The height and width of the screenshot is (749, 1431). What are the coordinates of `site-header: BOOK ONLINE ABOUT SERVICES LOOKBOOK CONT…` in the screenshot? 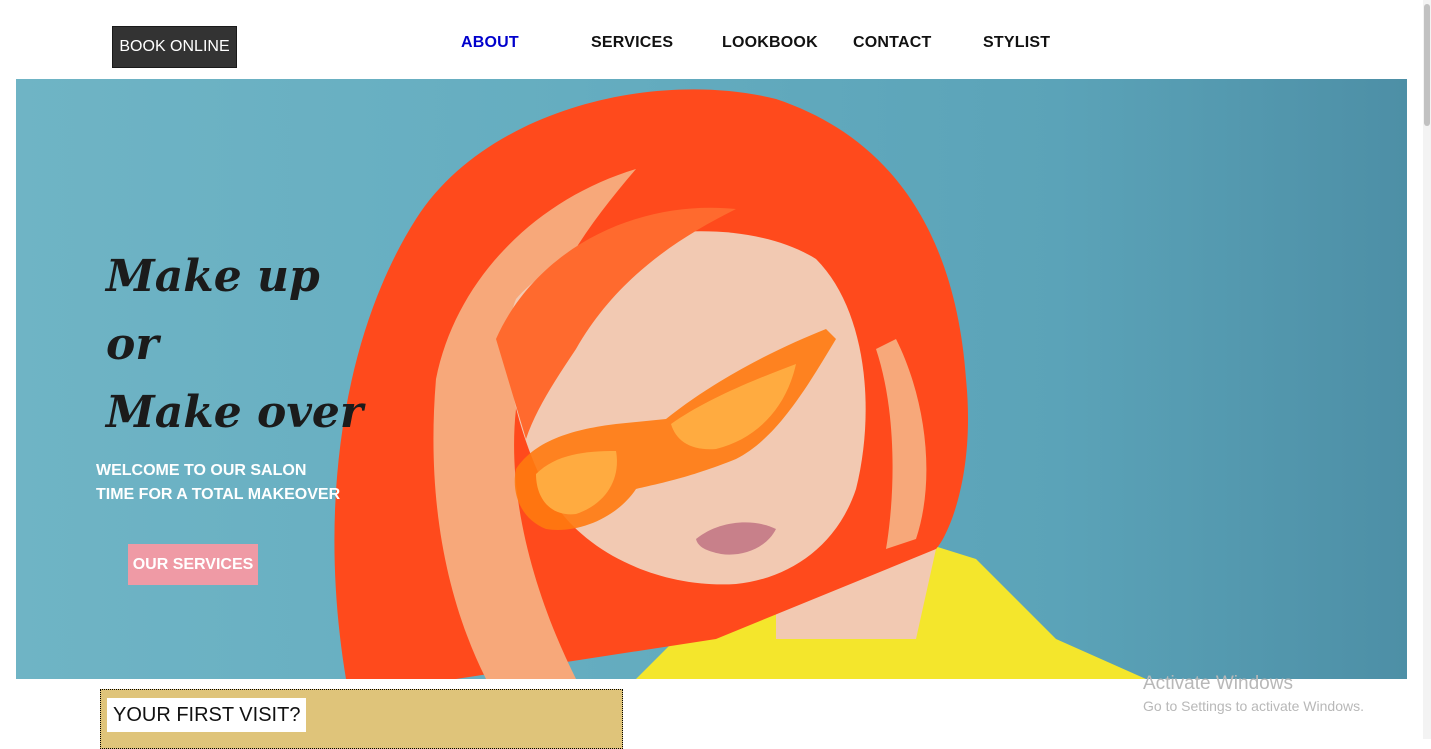 It's located at (715, 39).